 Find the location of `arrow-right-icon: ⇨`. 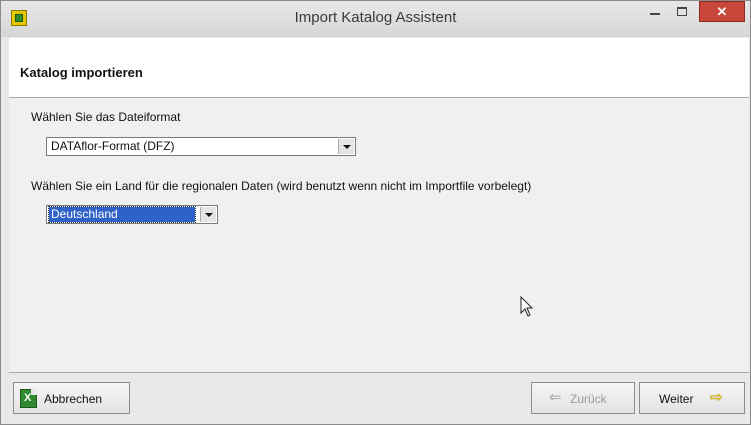

arrow-right-icon: ⇨ is located at coordinates (716, 397).